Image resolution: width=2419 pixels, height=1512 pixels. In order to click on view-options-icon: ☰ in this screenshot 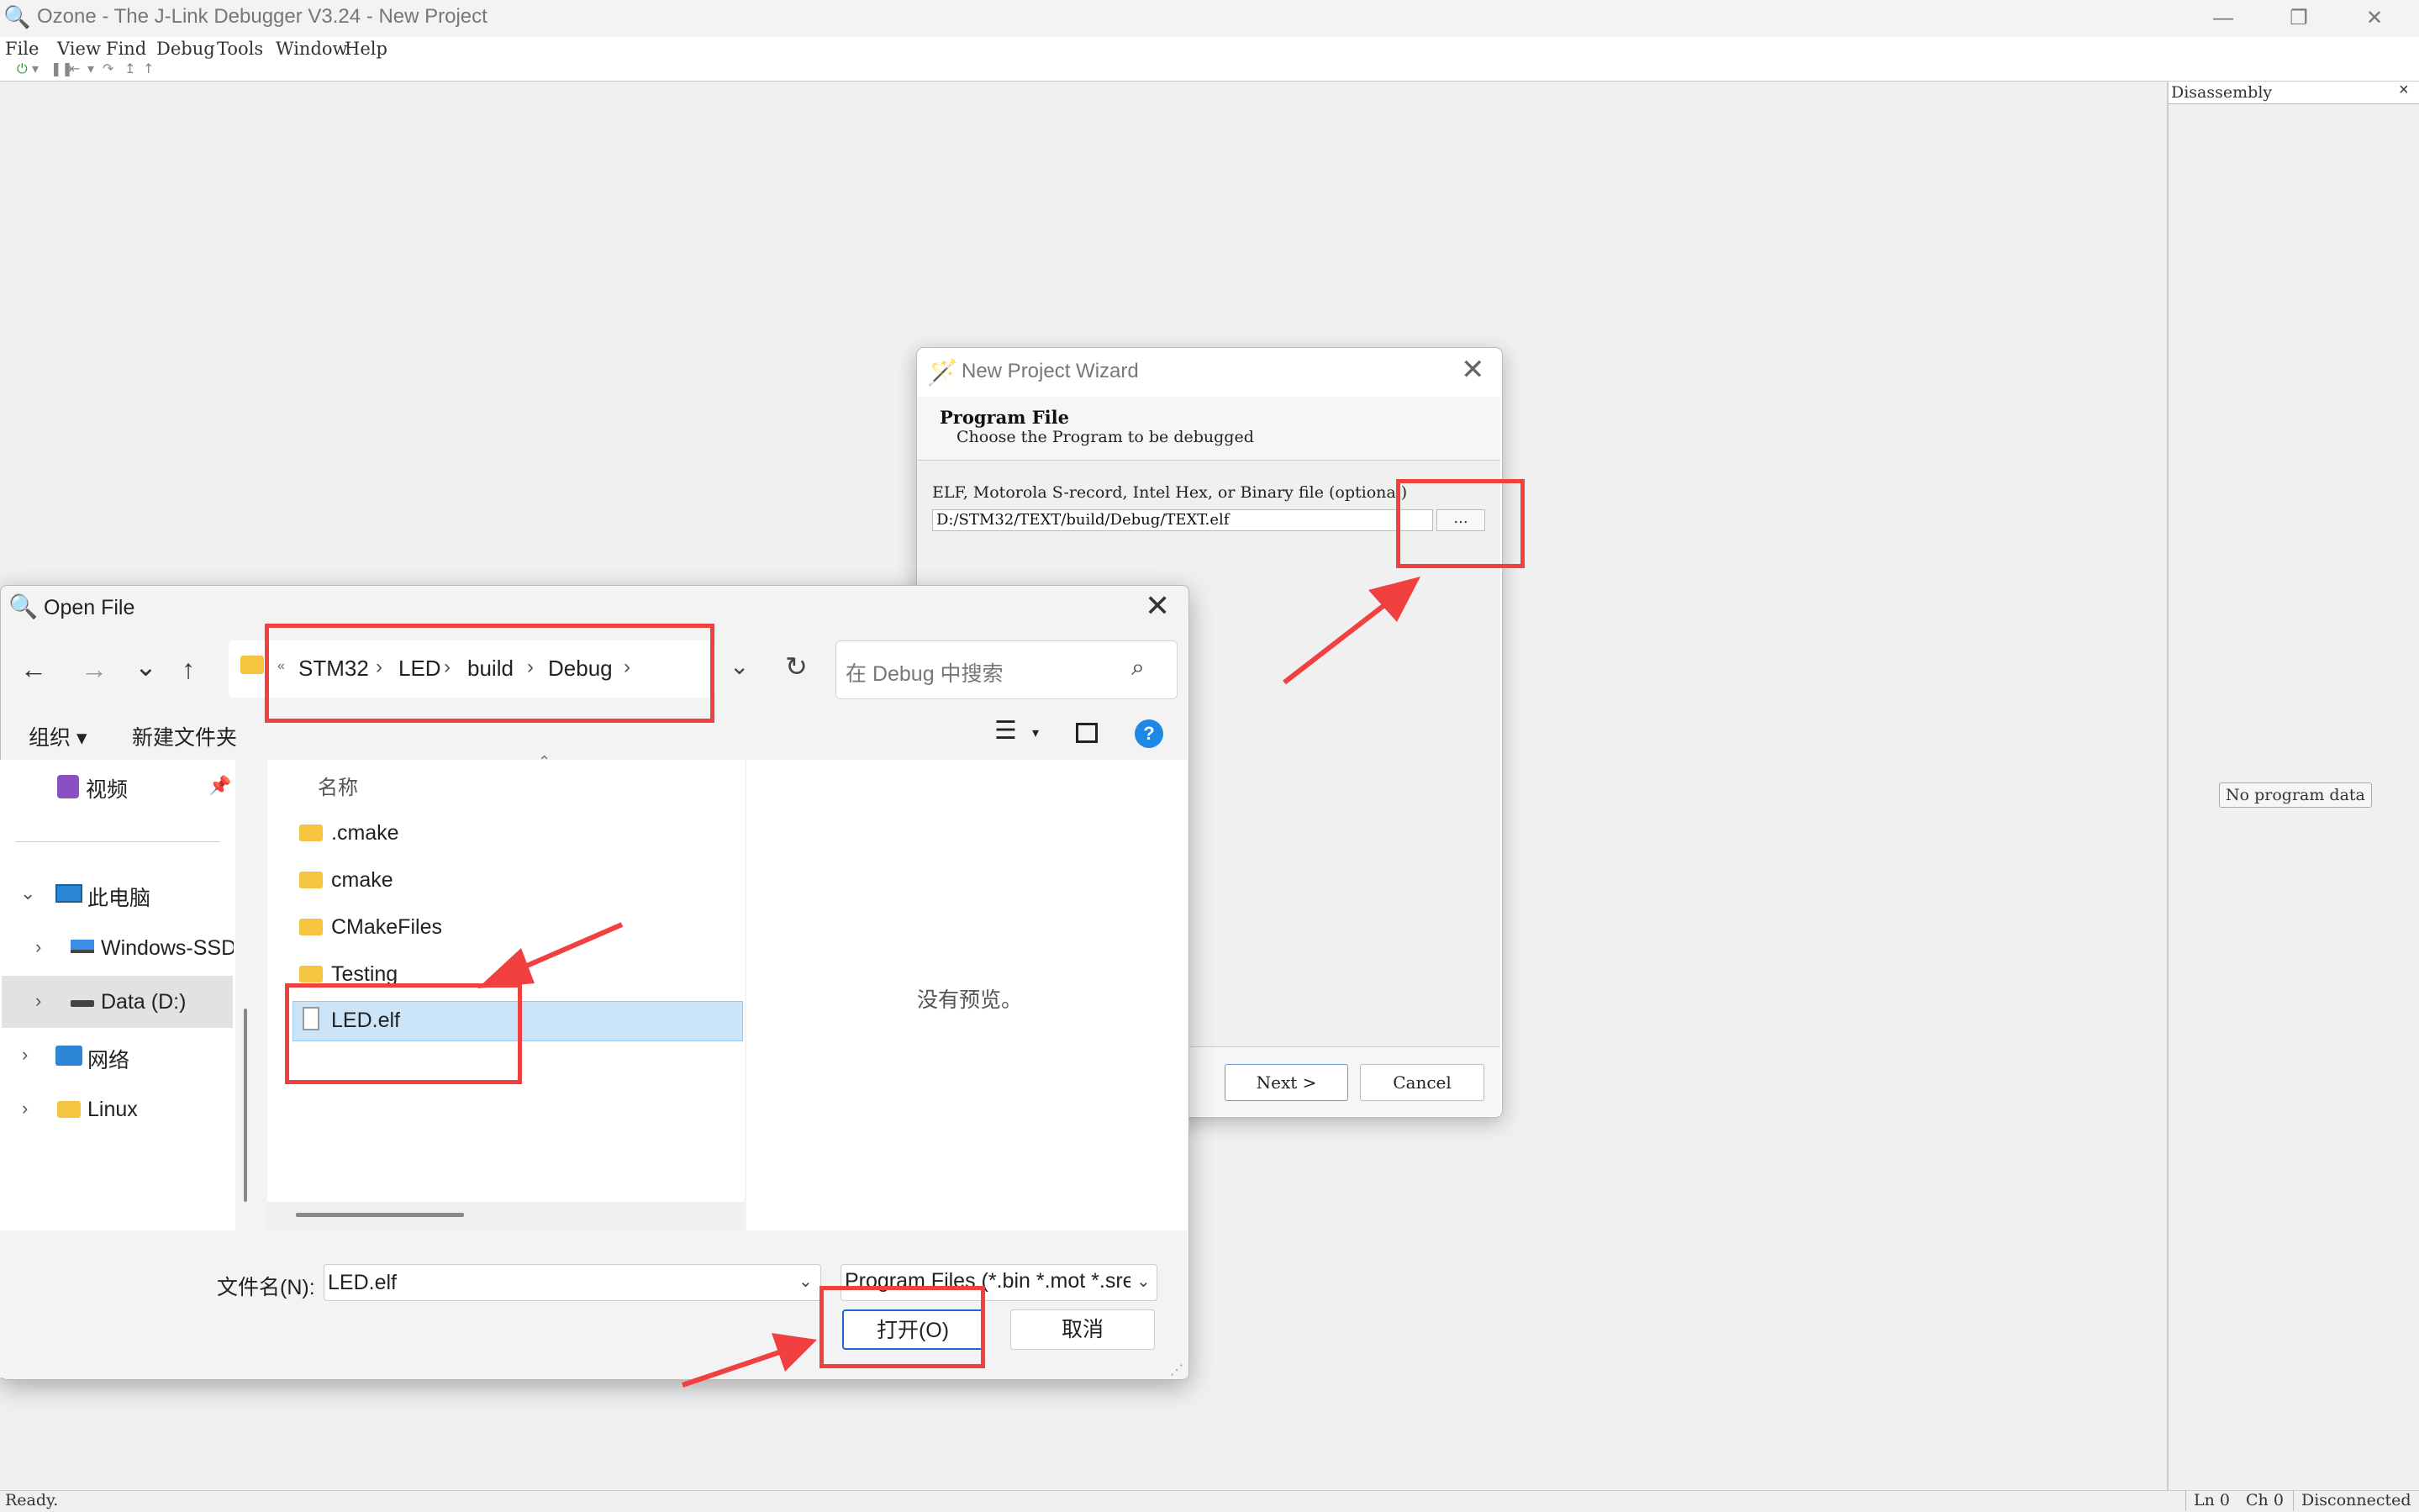, I will do `click(1005, 731)`.